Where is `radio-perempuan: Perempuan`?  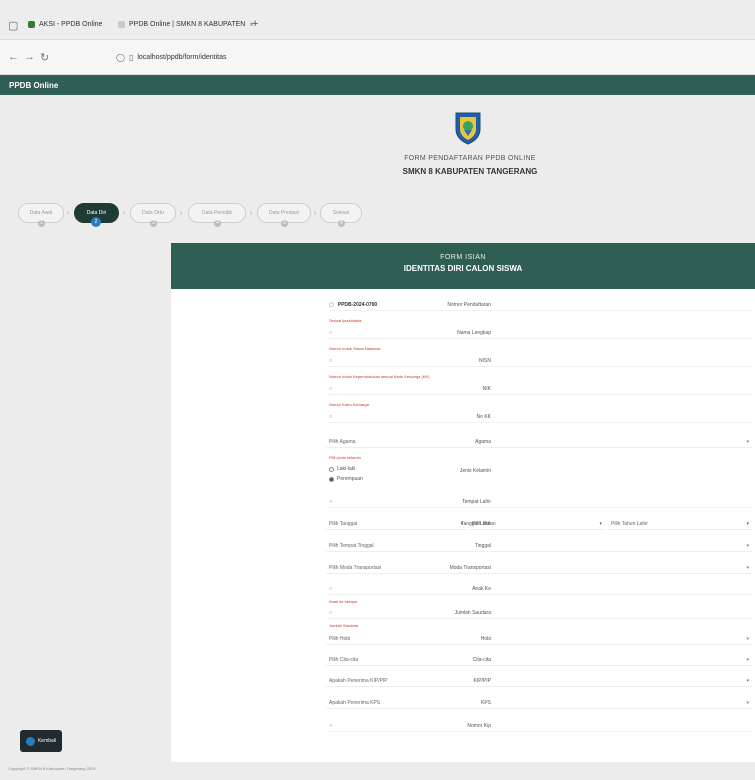
radio-perempuan: Perempuan is located at coordinates (346, 479).